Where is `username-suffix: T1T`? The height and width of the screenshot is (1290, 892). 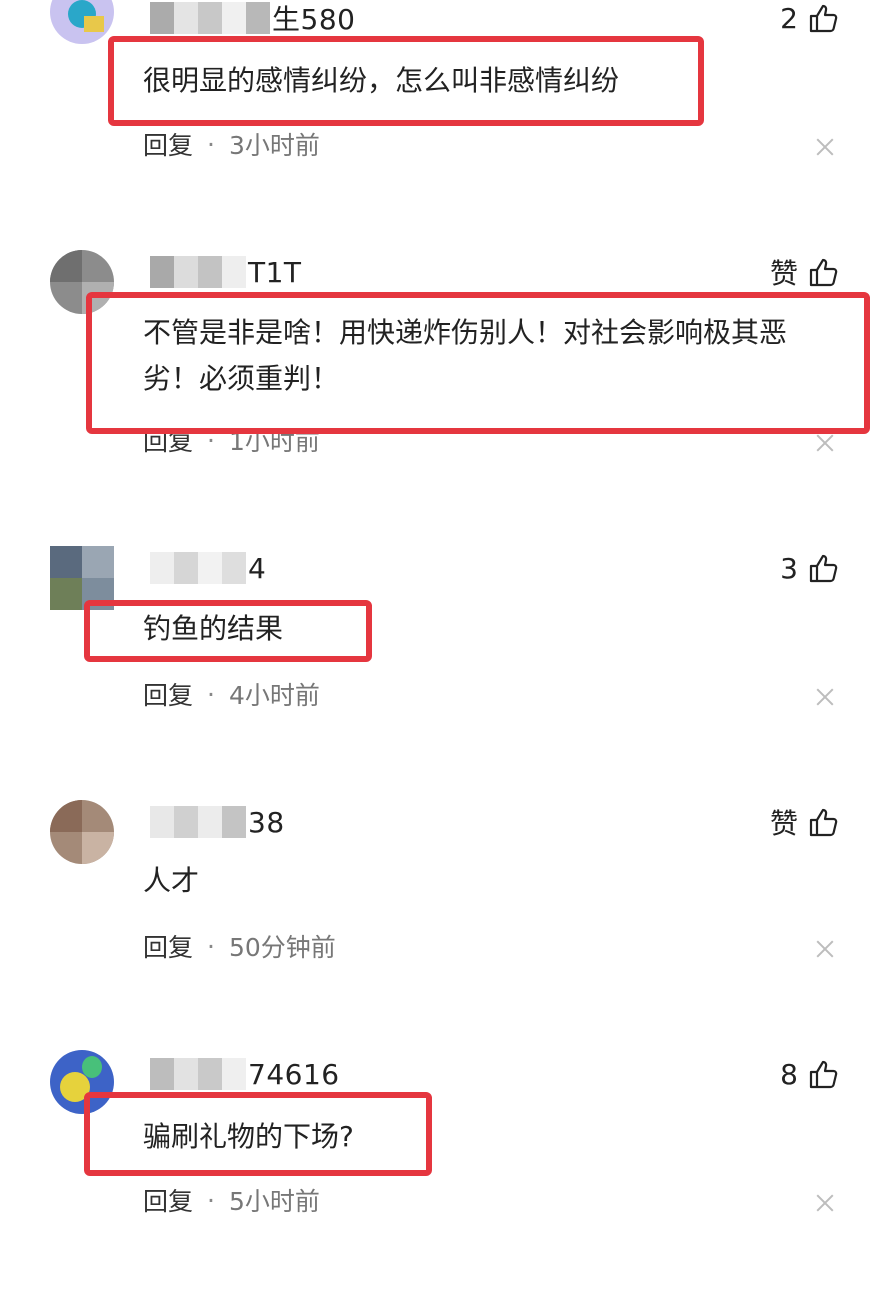
username-suffix: T1T is located at coordinates (275, 272).